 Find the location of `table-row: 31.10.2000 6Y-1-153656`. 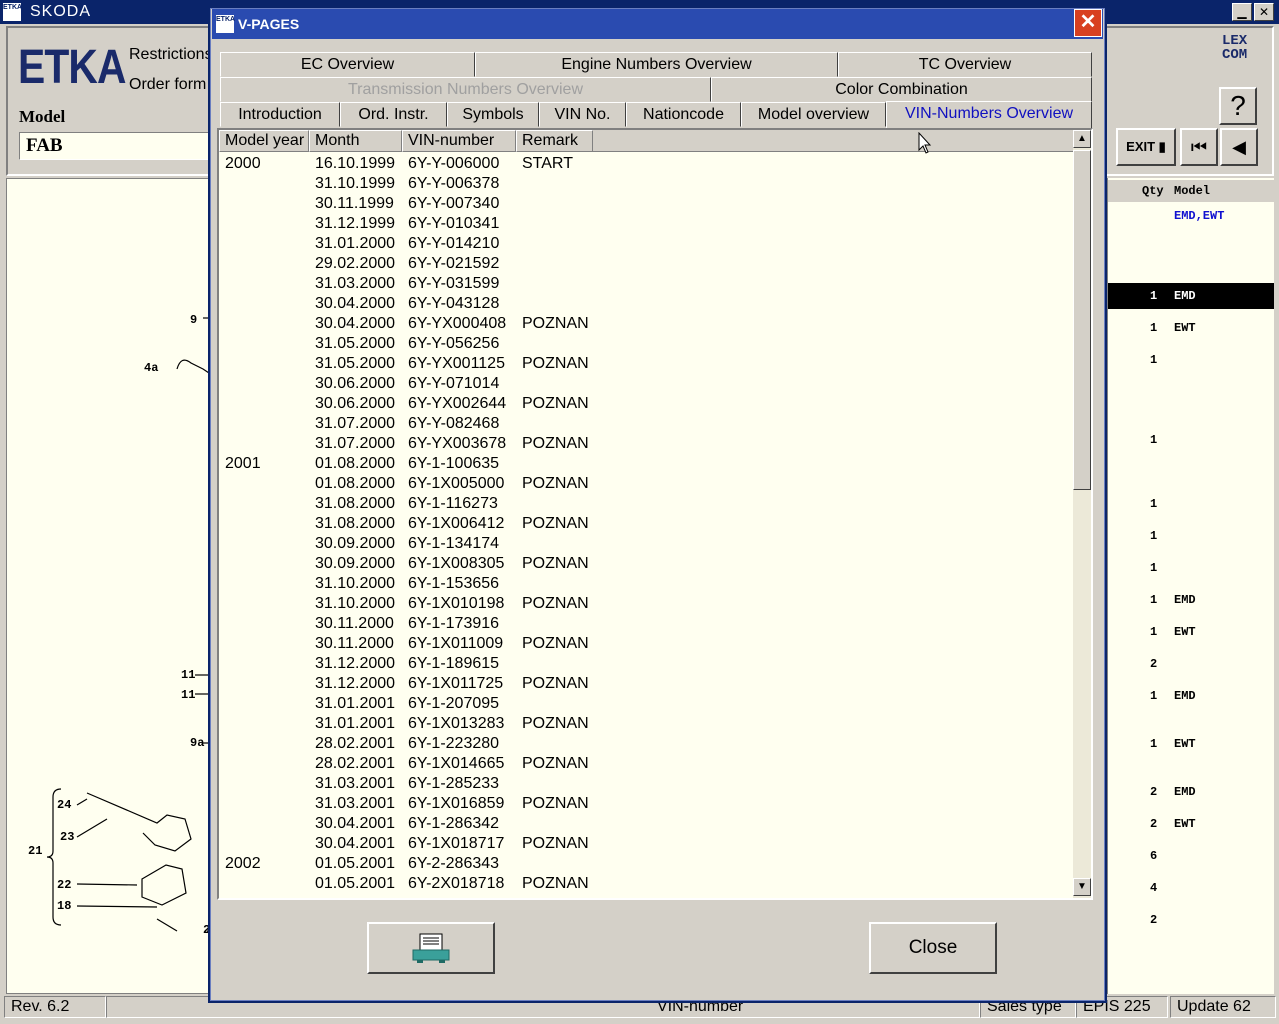

table-row: 31.10.2000 6Y-1-153656 is located at coordinates (649, 584).